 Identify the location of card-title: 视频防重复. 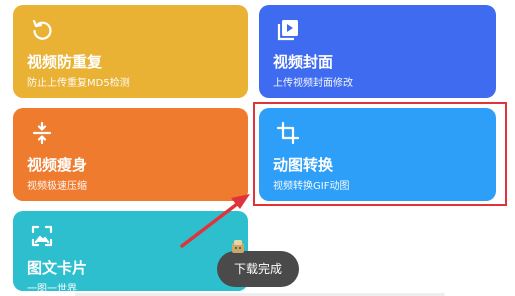
(65, 62).